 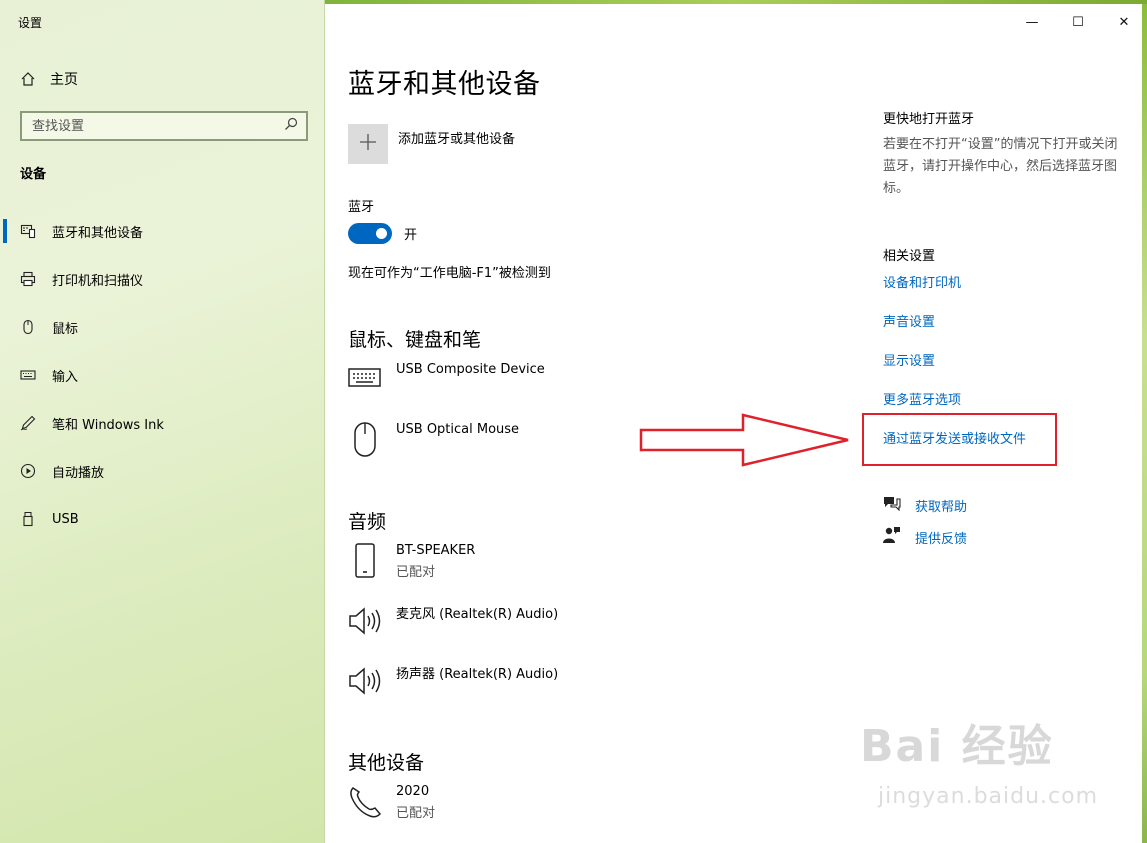 I want to click on usb-icon, so click(x=28, y=519).